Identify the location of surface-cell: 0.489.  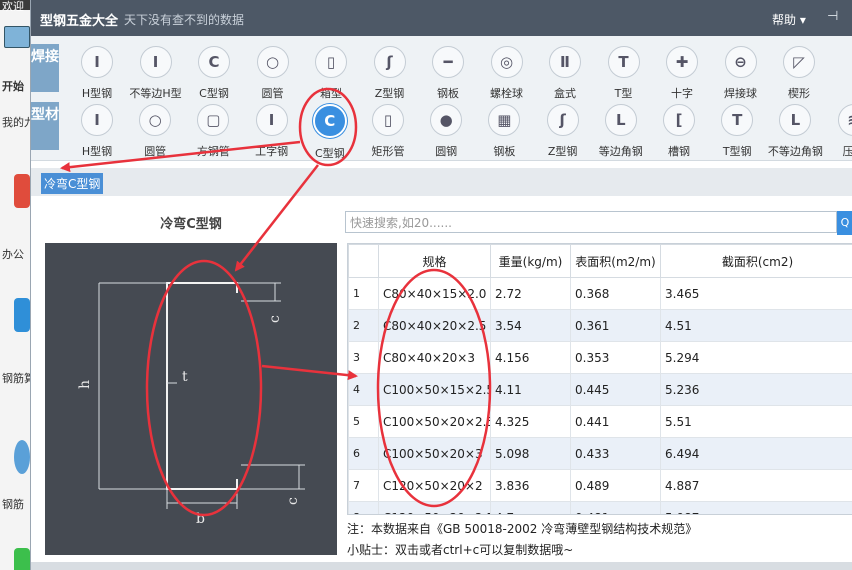
(615, 485).